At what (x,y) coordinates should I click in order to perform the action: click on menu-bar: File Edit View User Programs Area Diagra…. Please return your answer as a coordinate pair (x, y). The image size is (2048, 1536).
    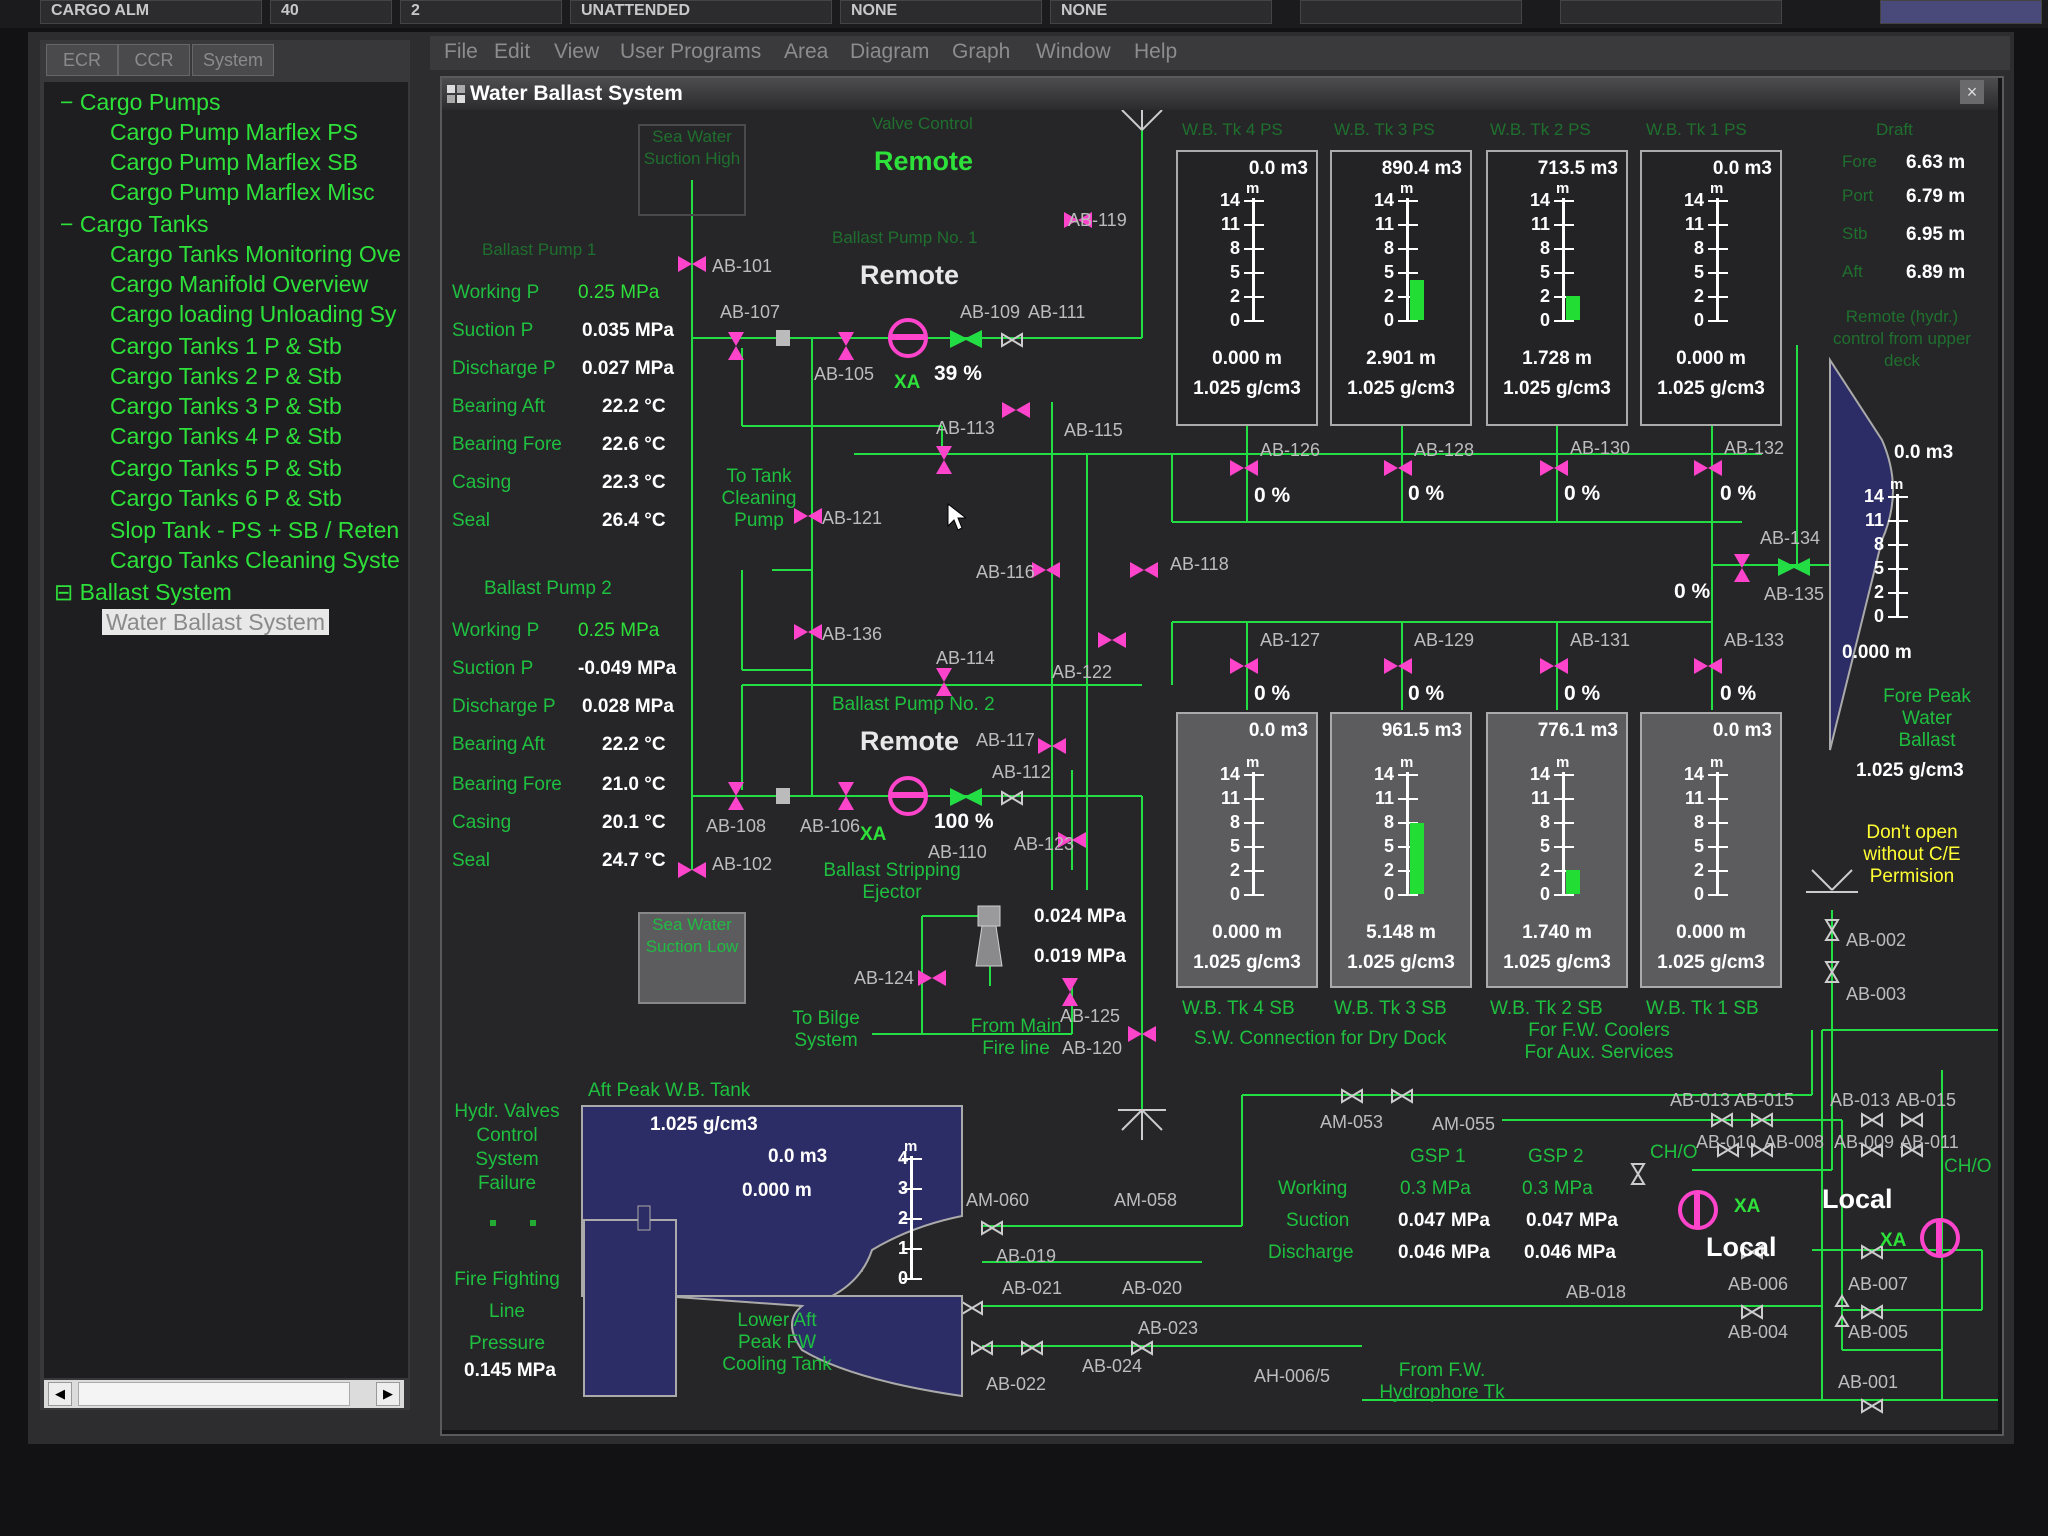
    Looking at the image, I should click on (1220, 53).